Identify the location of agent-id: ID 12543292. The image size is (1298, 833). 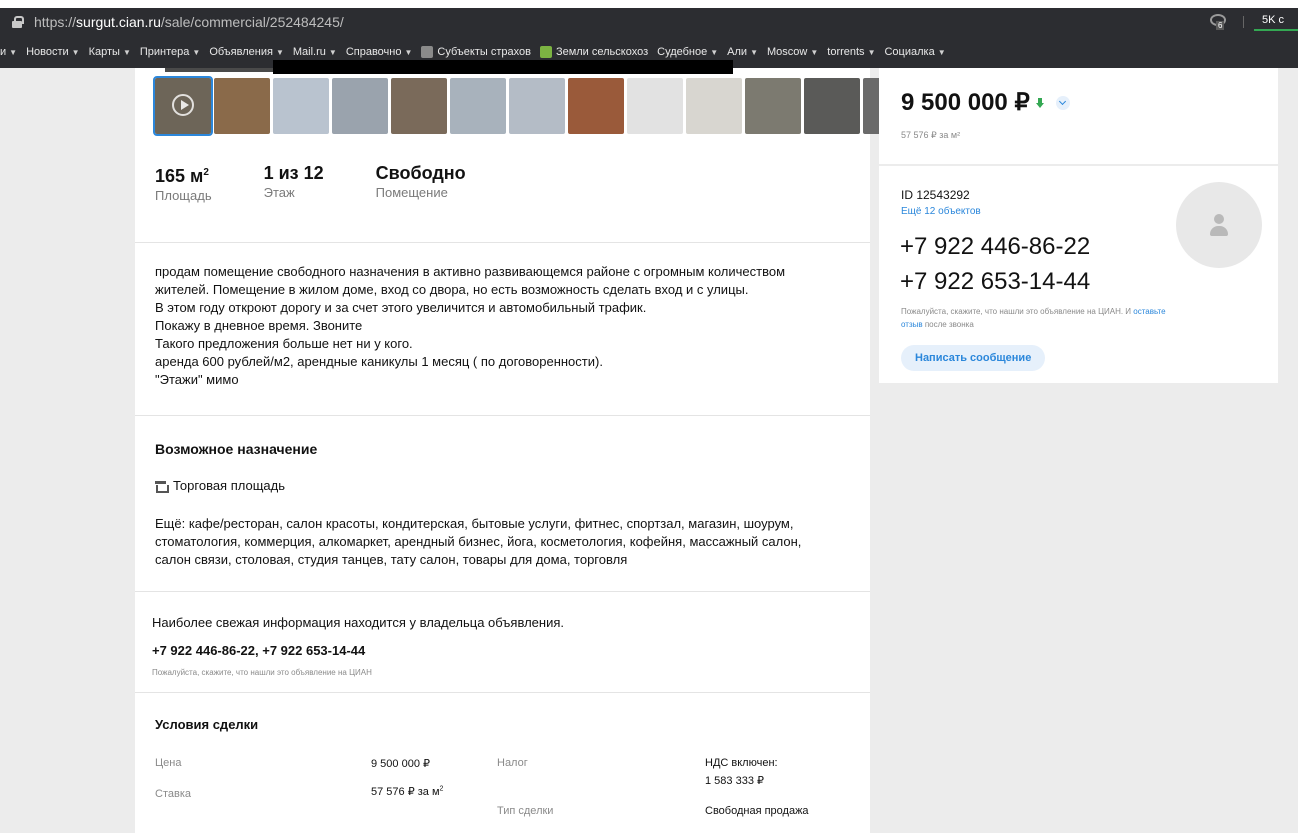
(935, 195).